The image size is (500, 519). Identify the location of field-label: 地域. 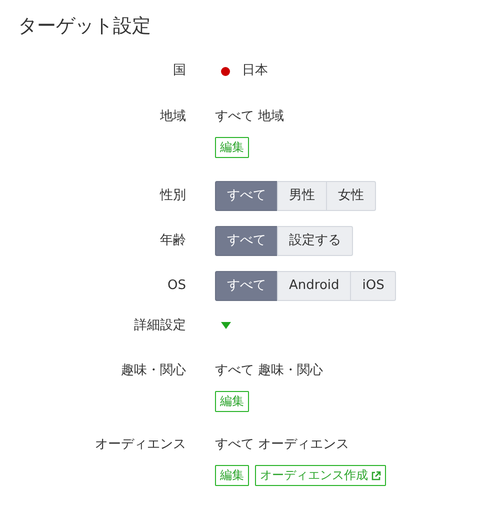
(172, 117).